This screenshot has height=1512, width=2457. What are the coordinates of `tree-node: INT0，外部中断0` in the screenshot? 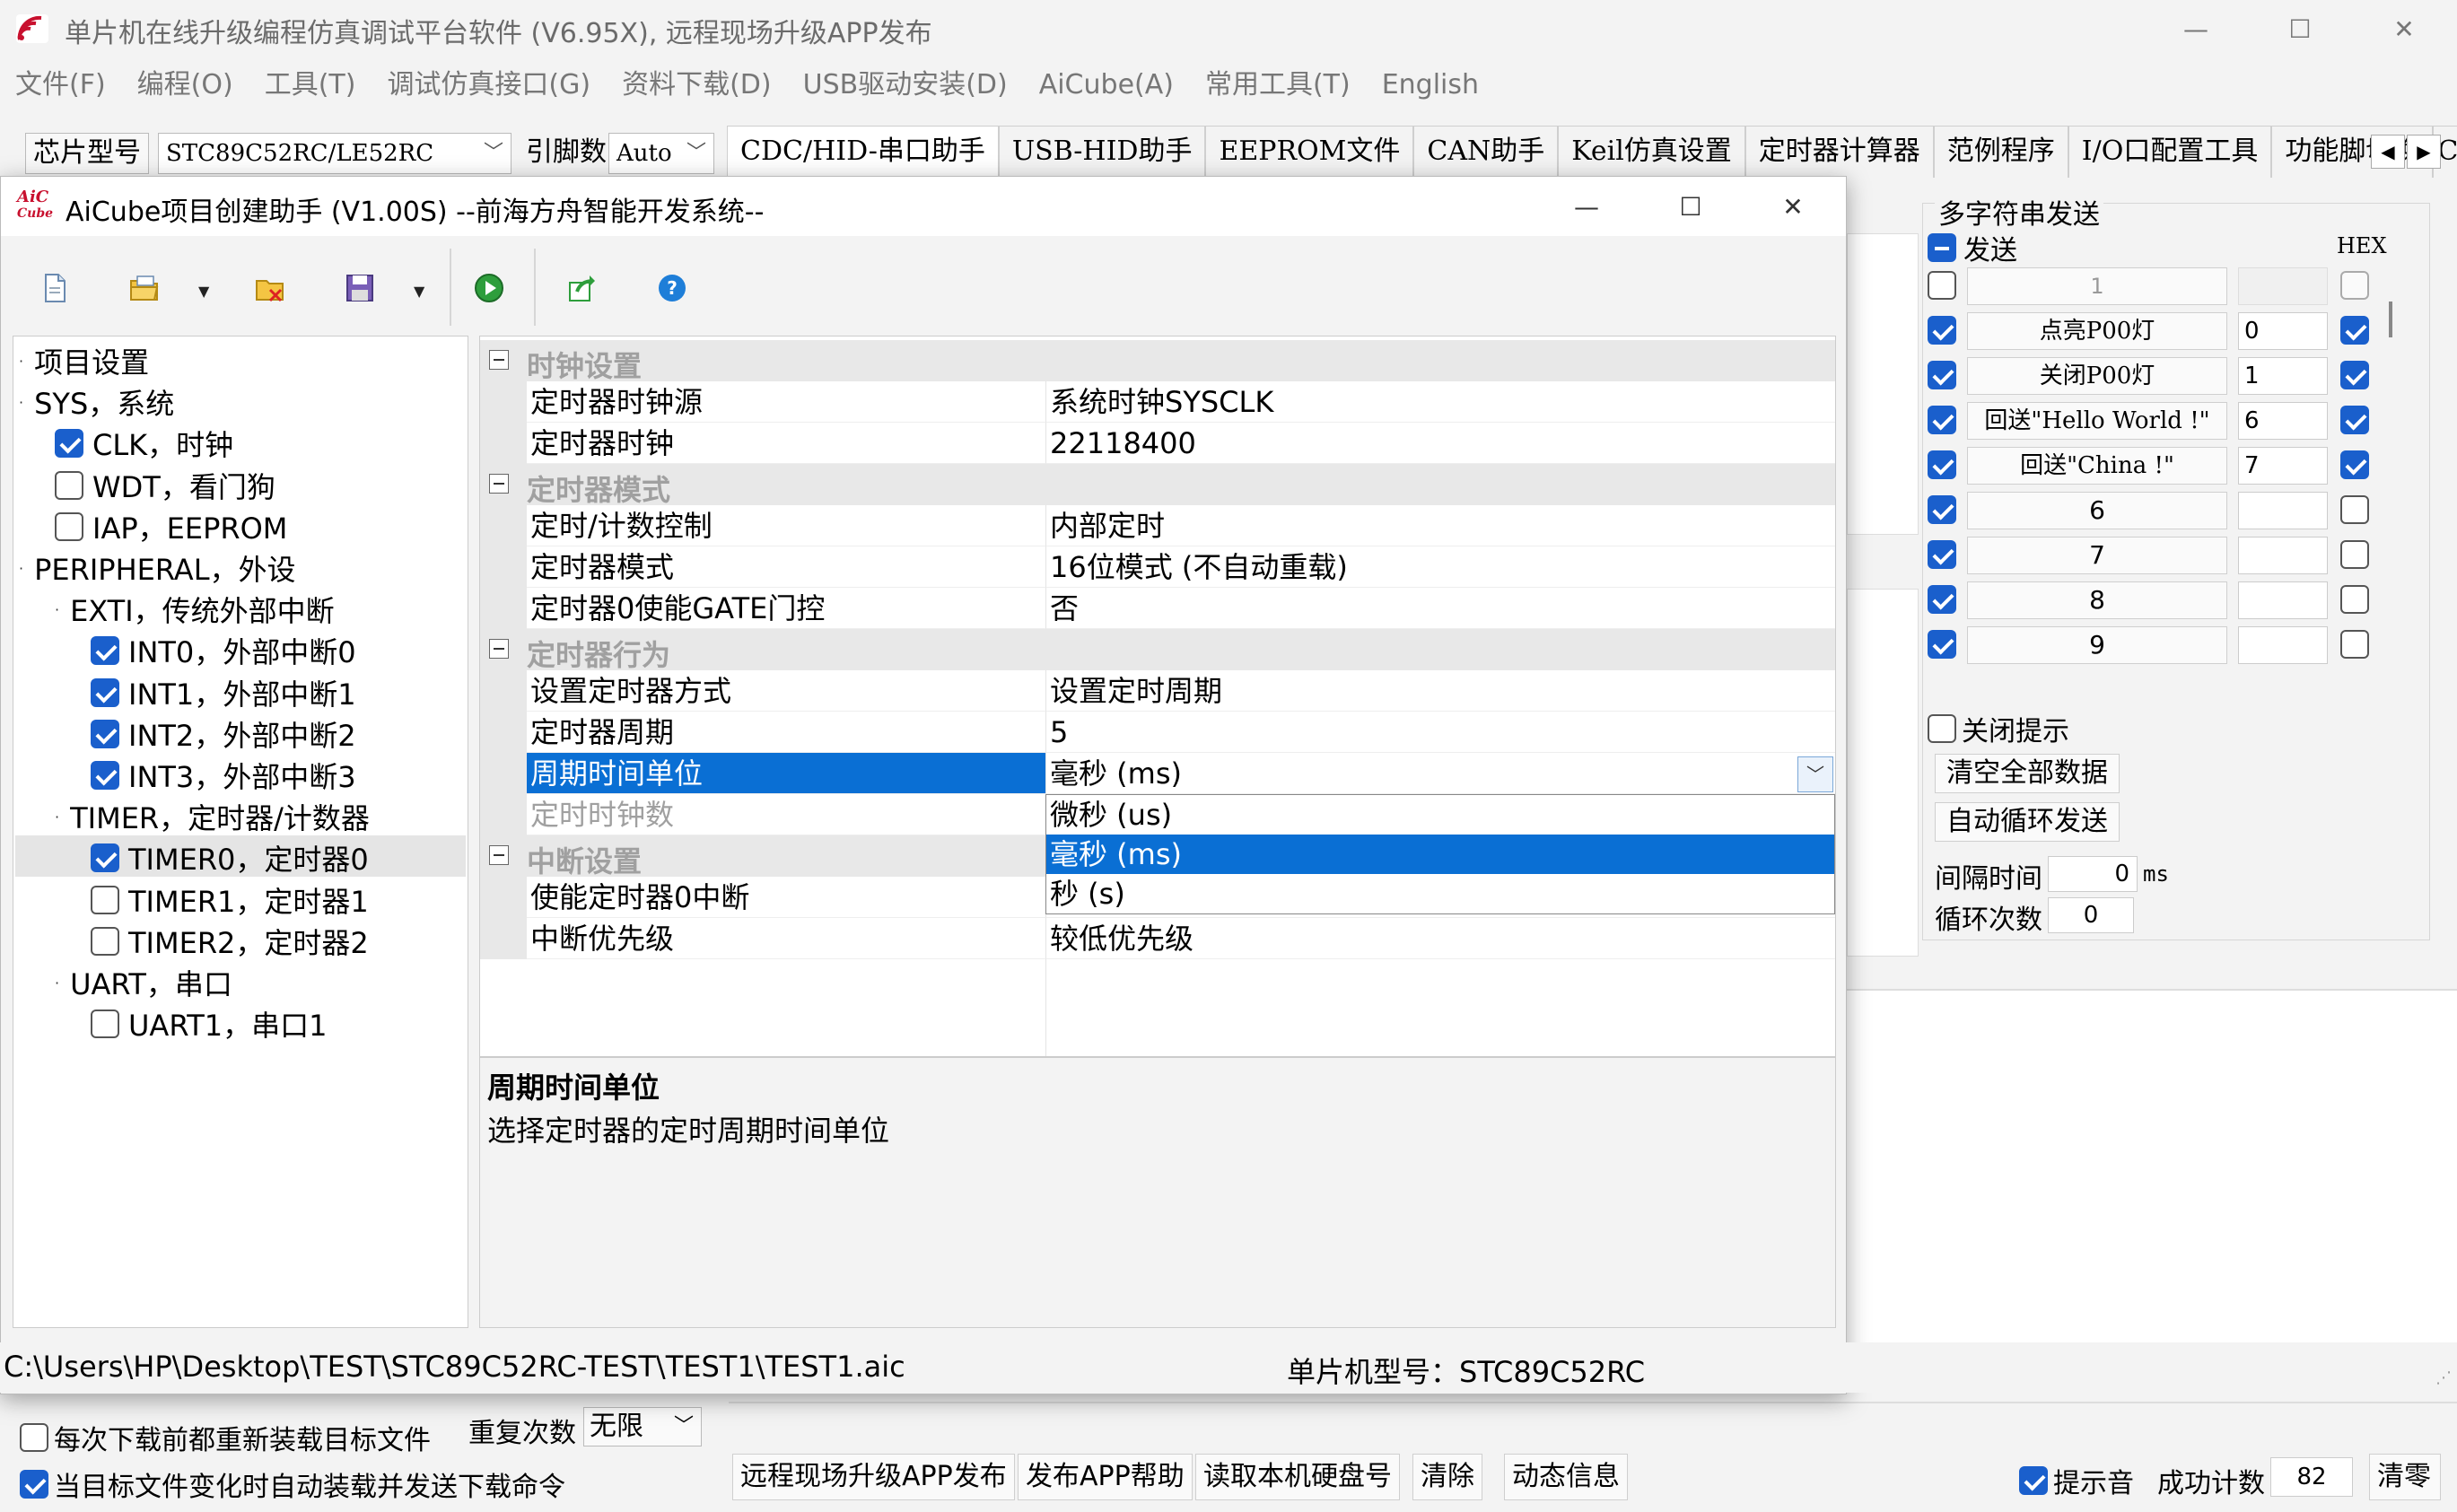 It's located at (223, 650).